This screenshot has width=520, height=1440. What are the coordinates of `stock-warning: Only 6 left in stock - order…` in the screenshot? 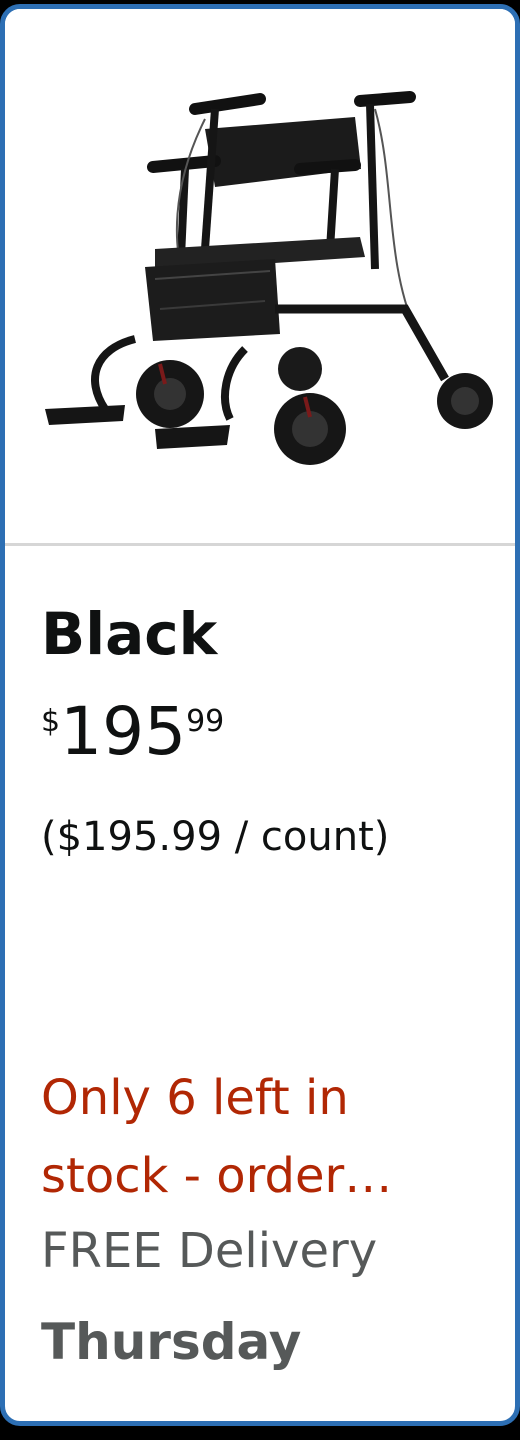 It's located at (261, 1137).